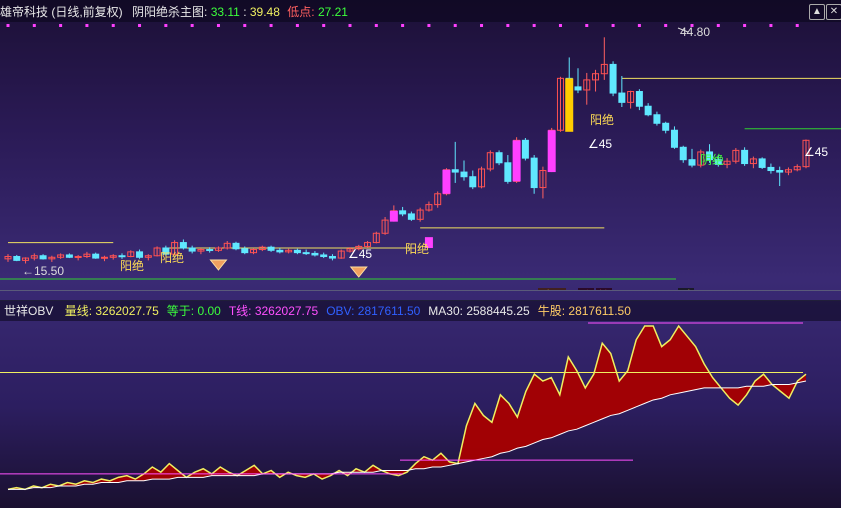 This screenshot has width=841, height=508. What do you see at coordinates (43, 271) in the screenshot?
I see `low-price-label: ←15.50` at bounding box center [43, 271].